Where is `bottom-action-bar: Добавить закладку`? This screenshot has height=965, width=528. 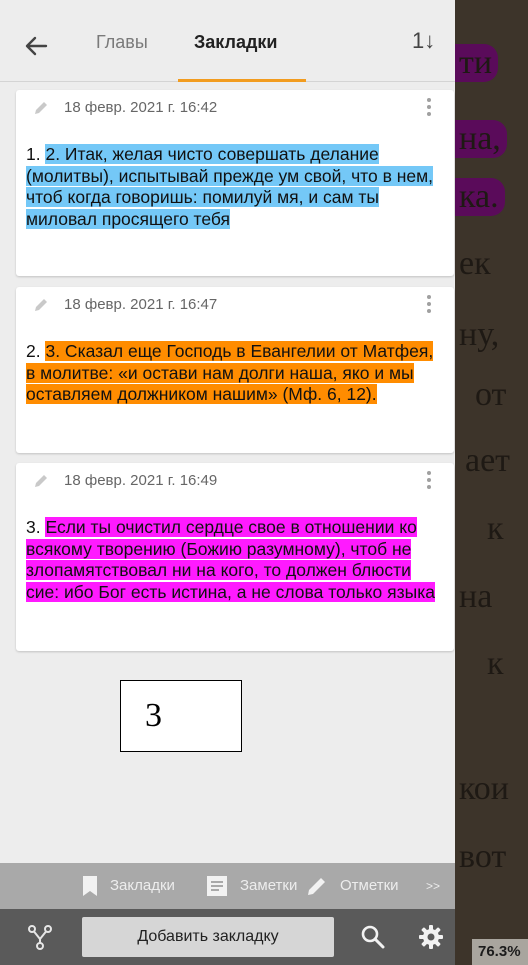 bottom-action-bar: Добавить закладку is located at coordinates (227, 937).